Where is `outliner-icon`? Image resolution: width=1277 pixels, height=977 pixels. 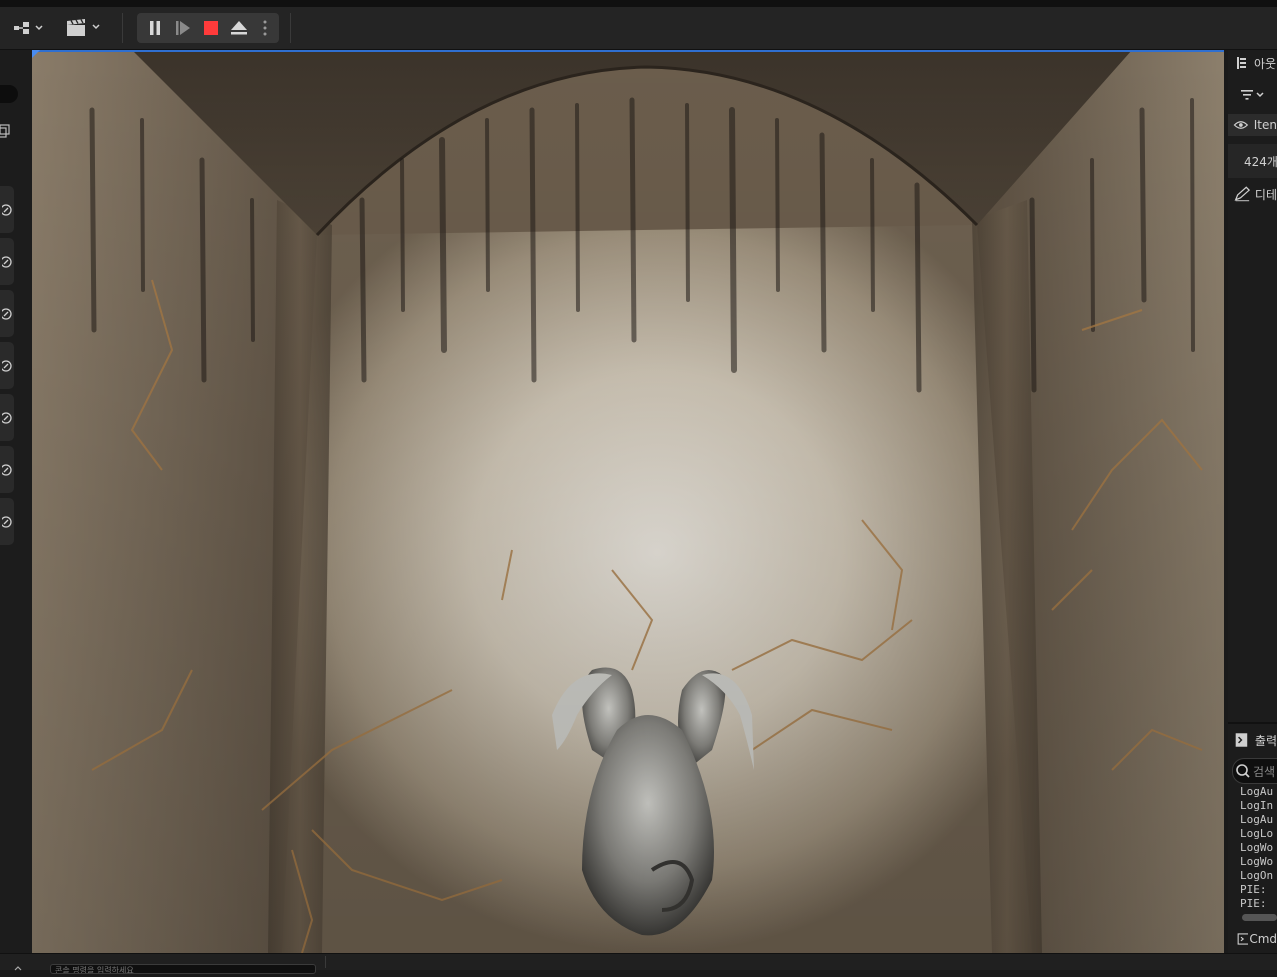 outliner-icon is located at coordinates (1241, 63).